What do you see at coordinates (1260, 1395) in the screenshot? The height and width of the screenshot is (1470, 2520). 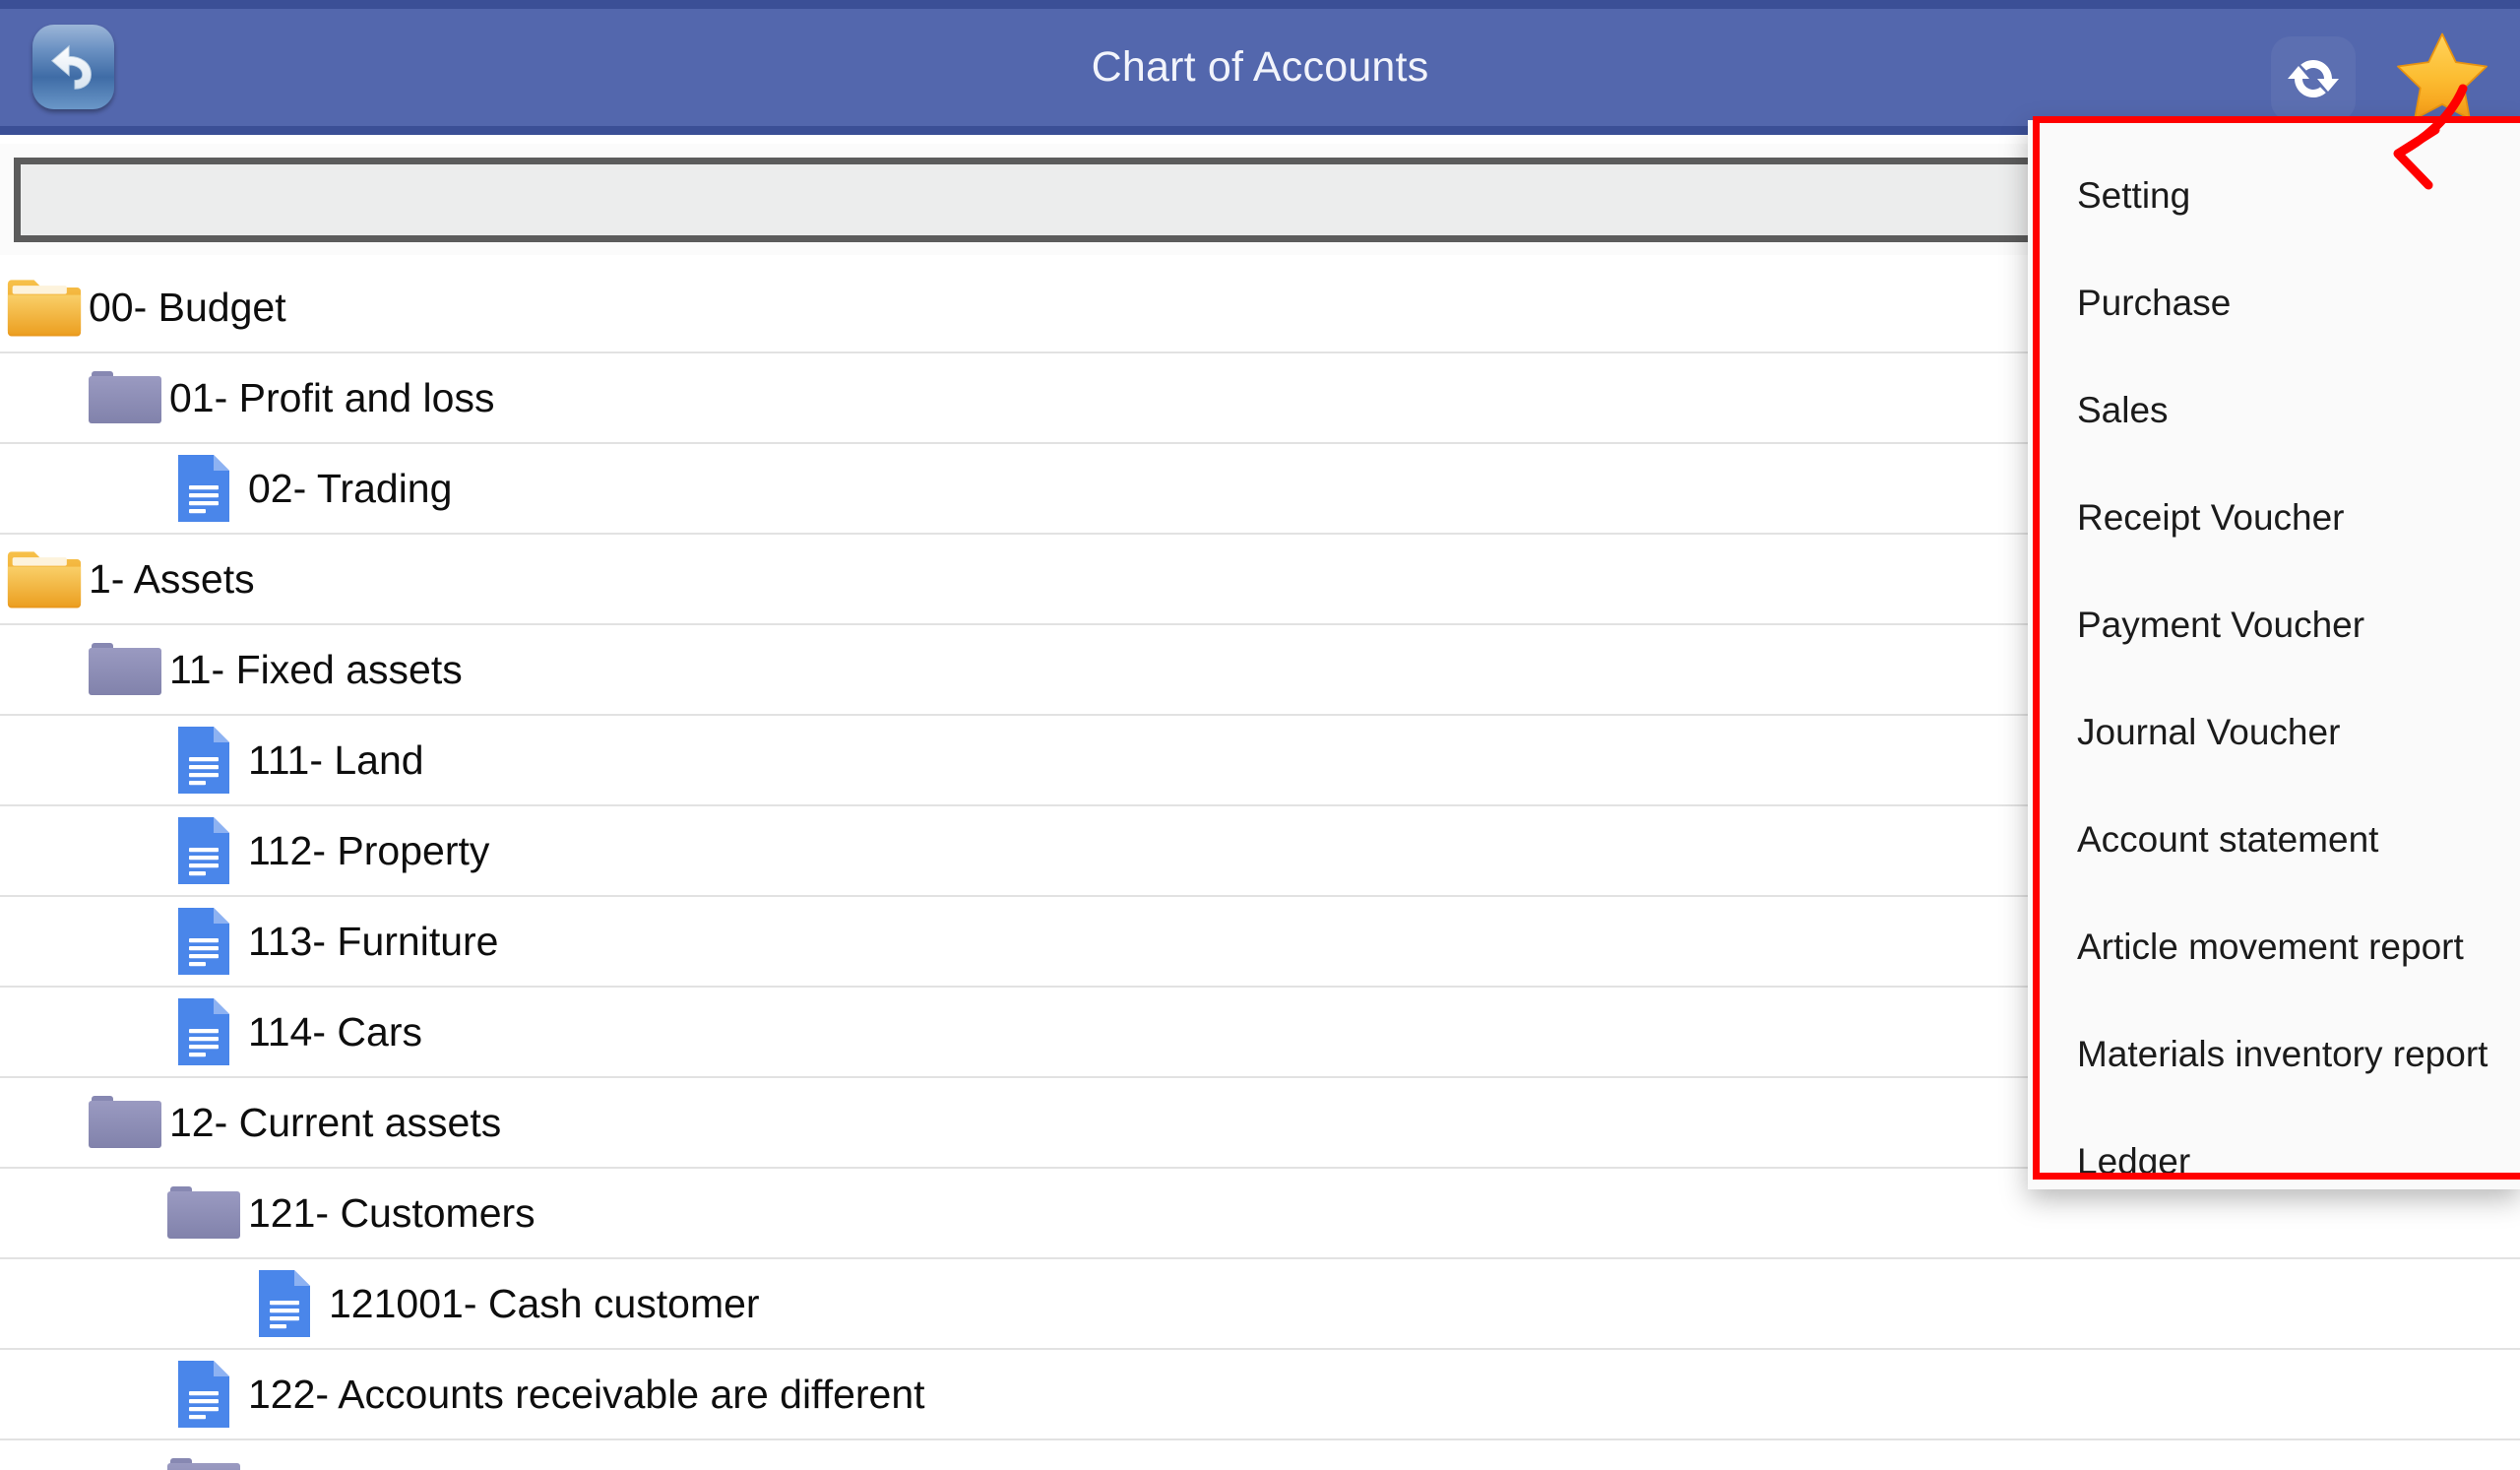 I see `tree-row: 122- Accounts receivable are different` at bounding box center [1260, 1395].